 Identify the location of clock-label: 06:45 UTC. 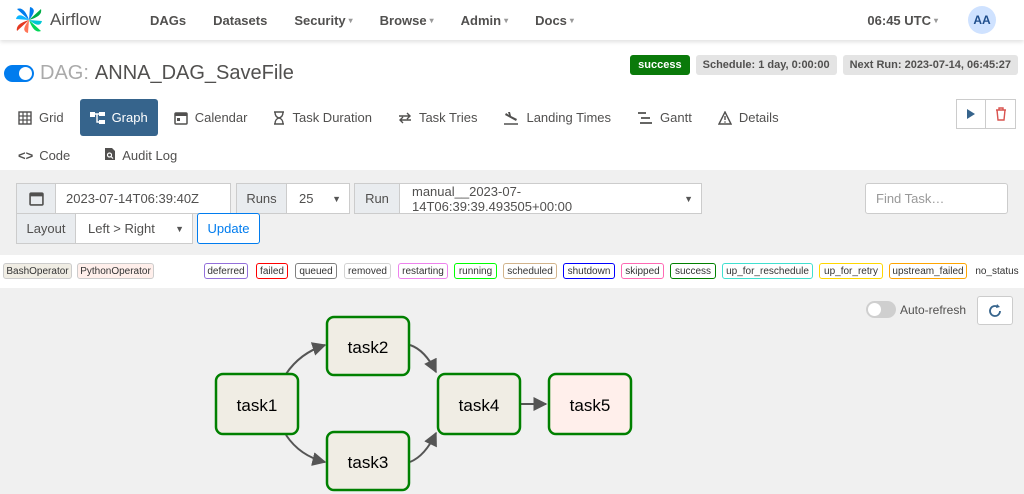
(899, 20).